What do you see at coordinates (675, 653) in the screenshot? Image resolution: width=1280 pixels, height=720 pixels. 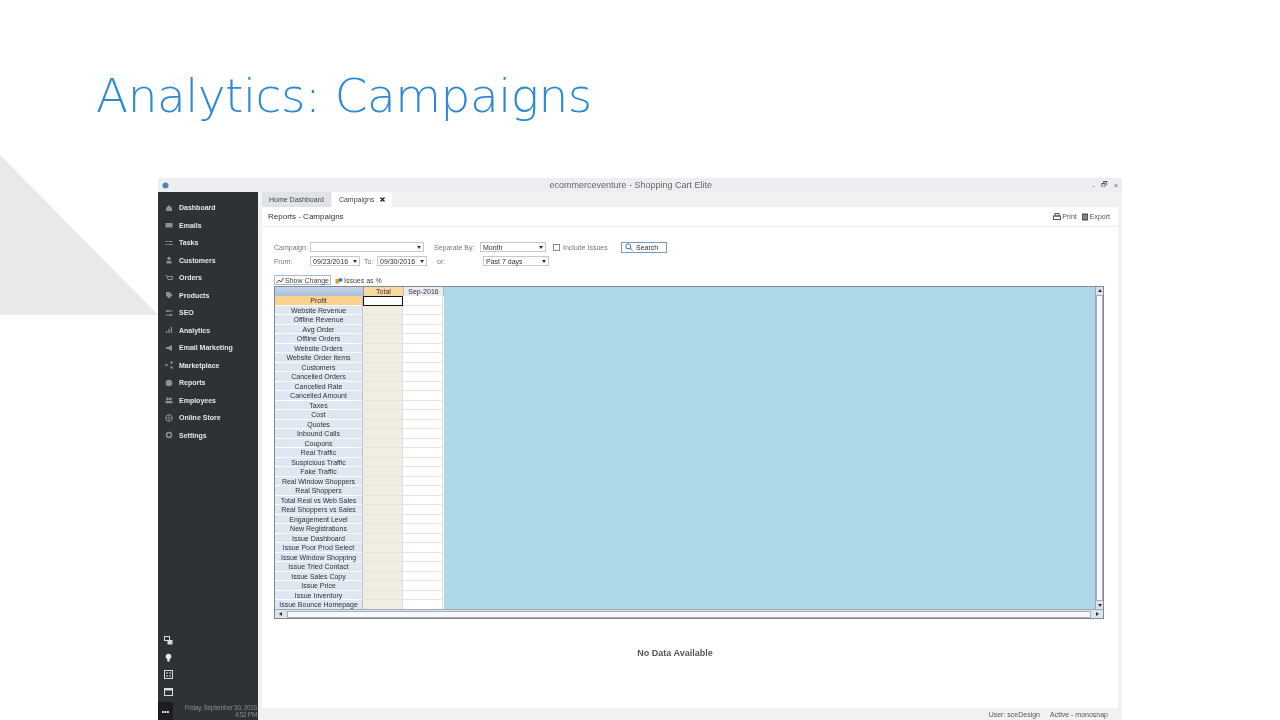 I see `empty-message: No Data Available` at bounding box center [675, 653].